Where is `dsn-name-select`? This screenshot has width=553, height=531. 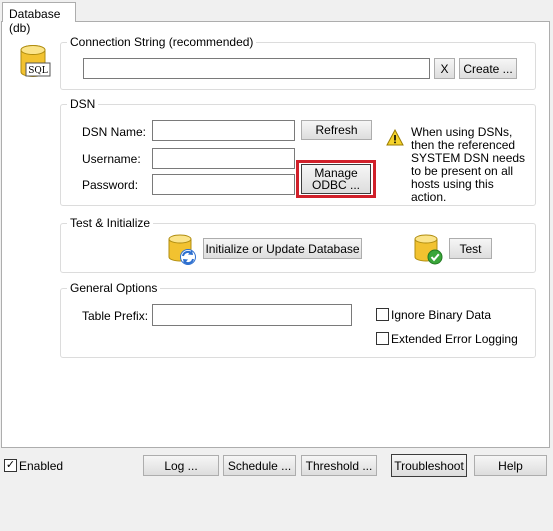
dsn-name-select is located at coordinates (223, 130).